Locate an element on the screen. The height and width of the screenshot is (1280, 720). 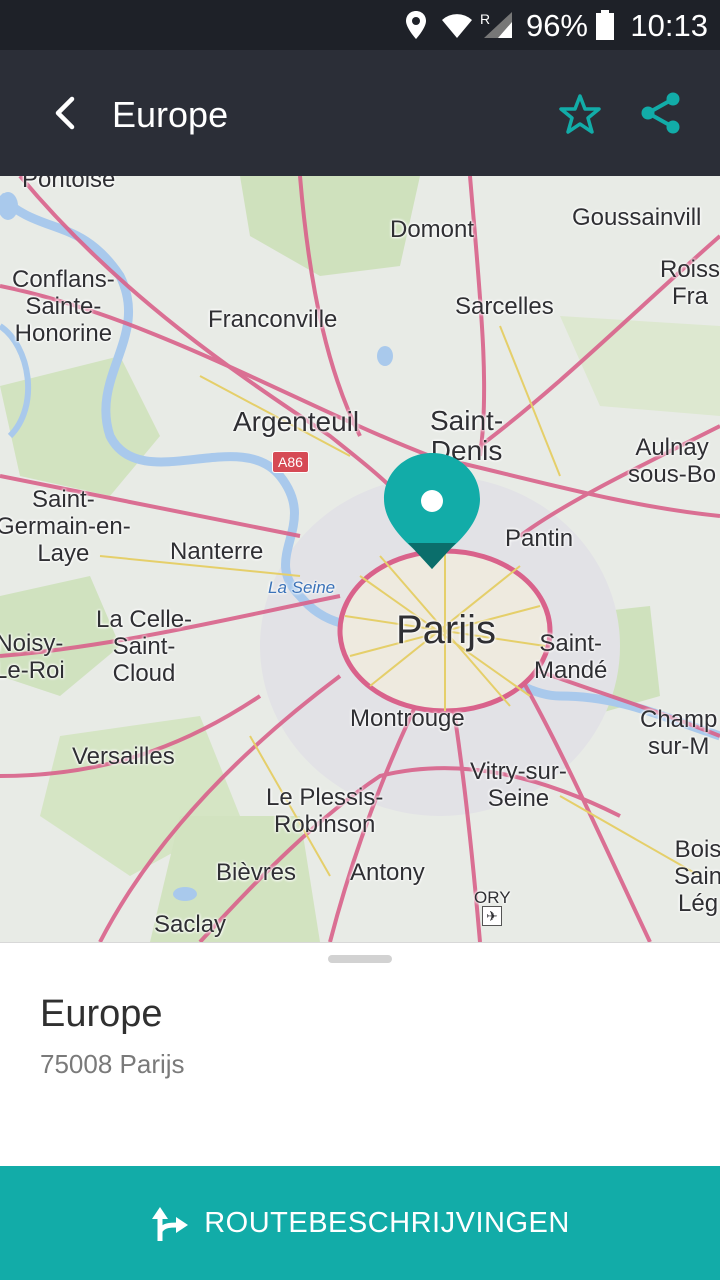
location-pin-icon is located at coordinates (432, 513).